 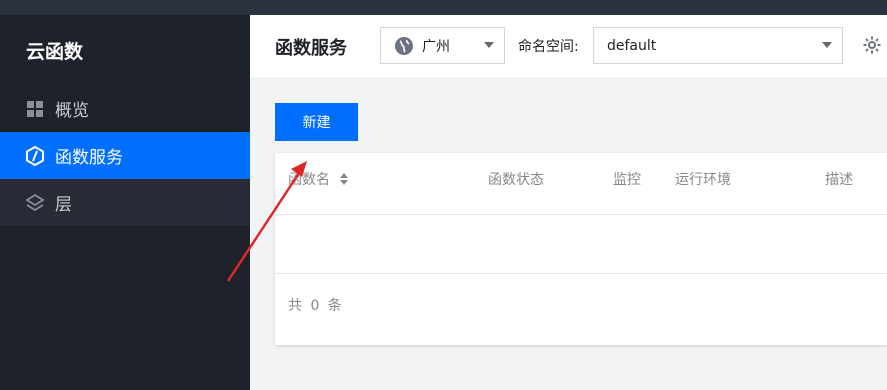 What do you see at coordinates (55, 52) in the screenshot?
I see `app-title: 云函数` at bounding box center [55, 52].